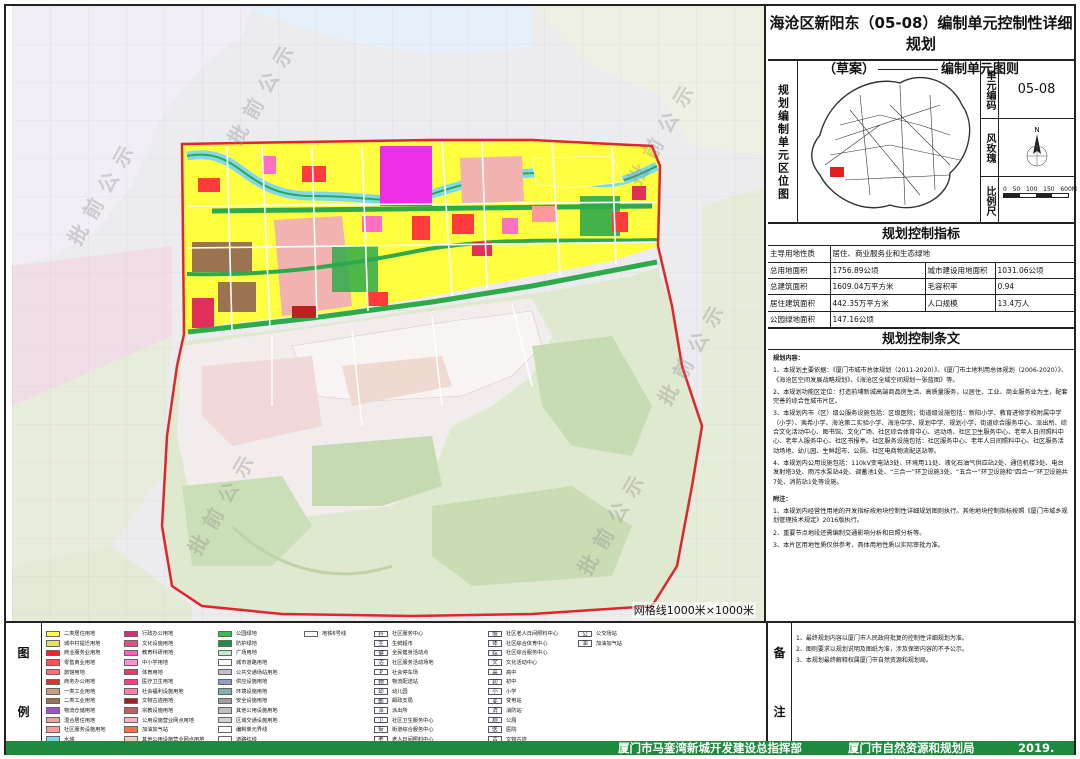  Describe the element at coordinates (1034, 303) in the screenshot. I see `indicator-value: 13.4万人` at that location.